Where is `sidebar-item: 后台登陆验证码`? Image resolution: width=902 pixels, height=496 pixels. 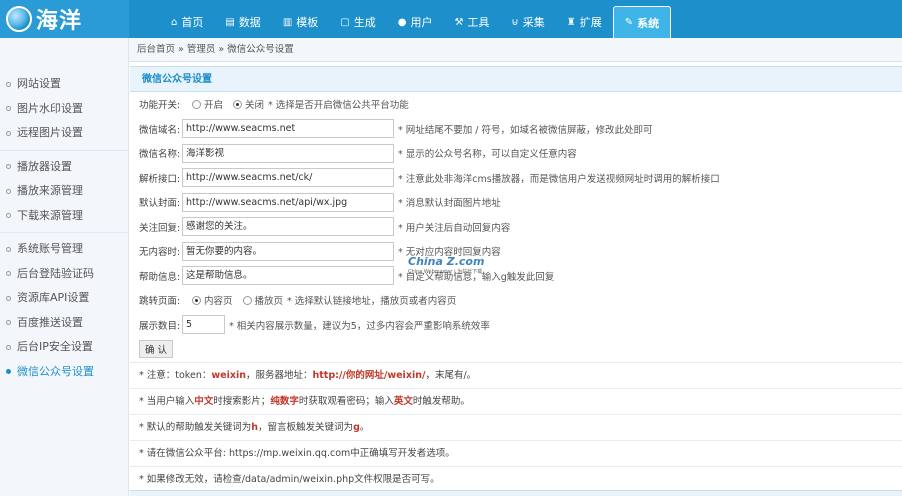
sidebar-item: 后台登陆验证码 is located at coordinates (64, 274).